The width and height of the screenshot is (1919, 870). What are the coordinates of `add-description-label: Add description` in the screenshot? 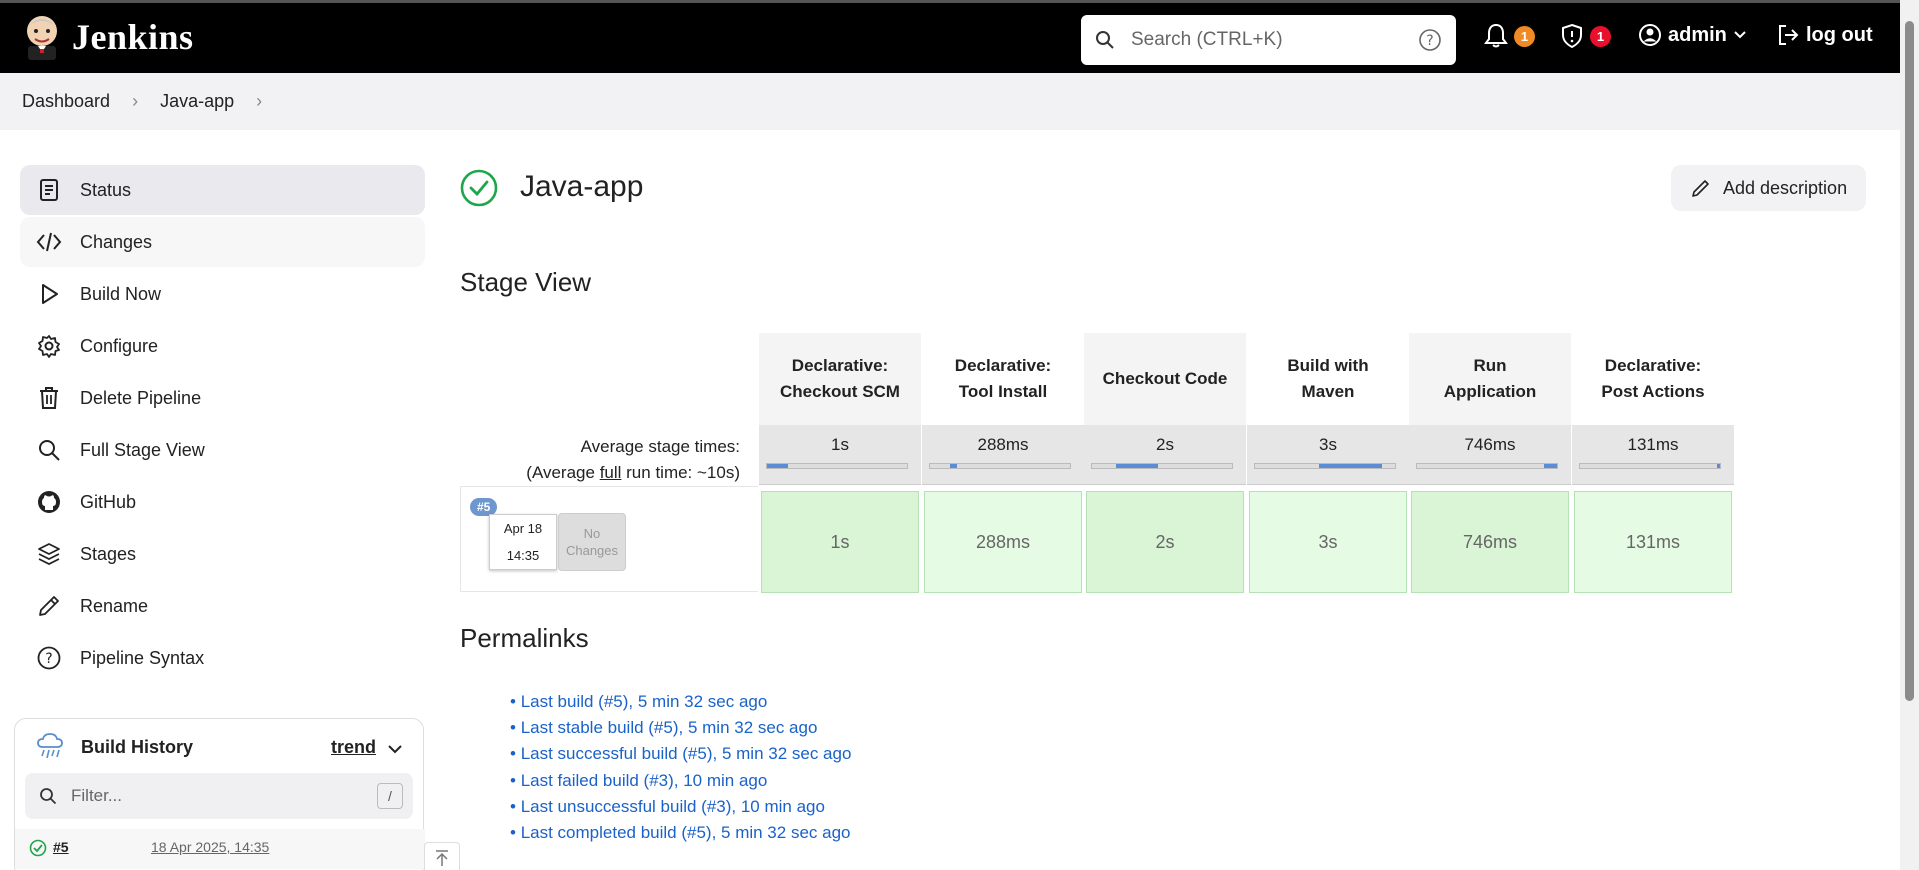 It's located at (1785, 187).